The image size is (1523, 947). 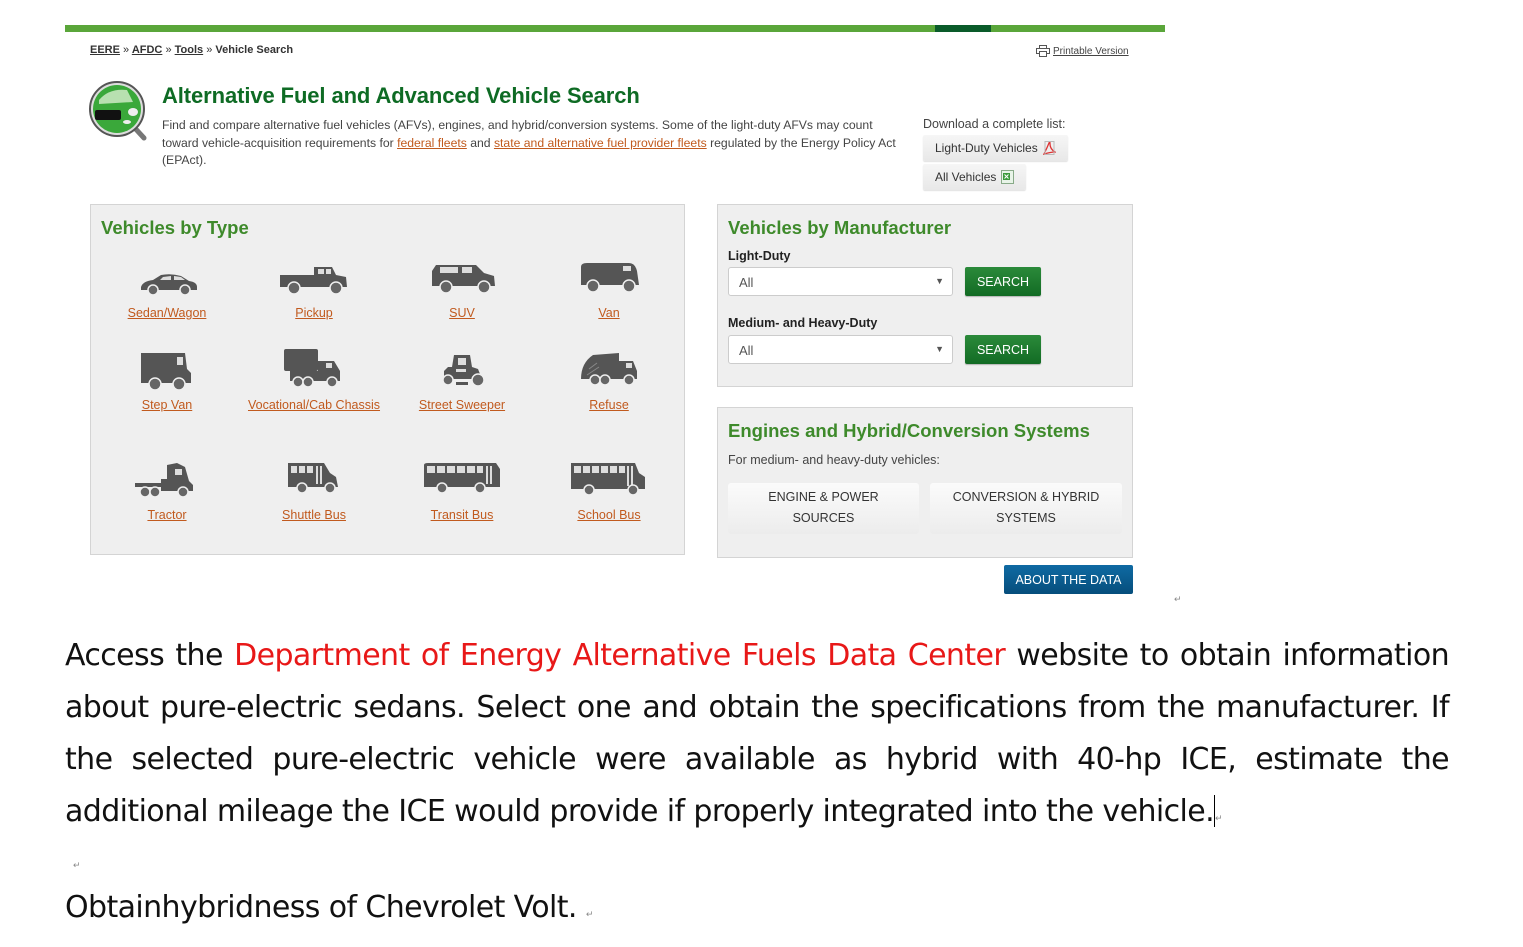 I want to click on breadcrumb-tools: Tools, so click(x=189, y=50).